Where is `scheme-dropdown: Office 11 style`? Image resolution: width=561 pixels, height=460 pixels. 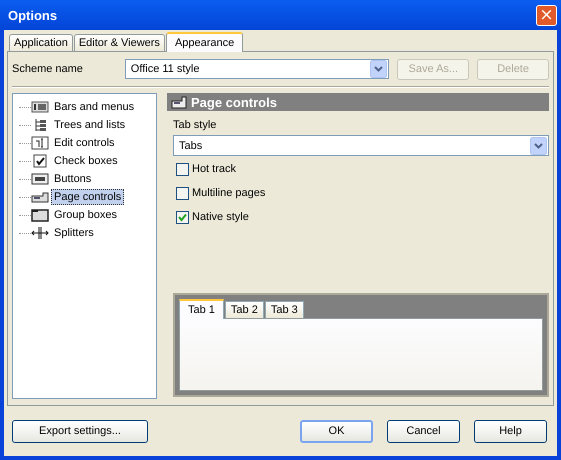
scheme-dropdown: Office 11 style is located at coordinates (257, 69).